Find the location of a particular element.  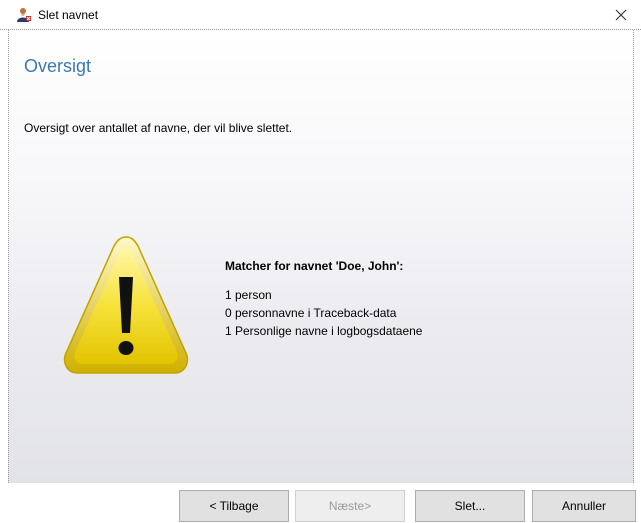

match-heading: Matcher for navnet 'Doe, John': is located at coordinates (314, 266).